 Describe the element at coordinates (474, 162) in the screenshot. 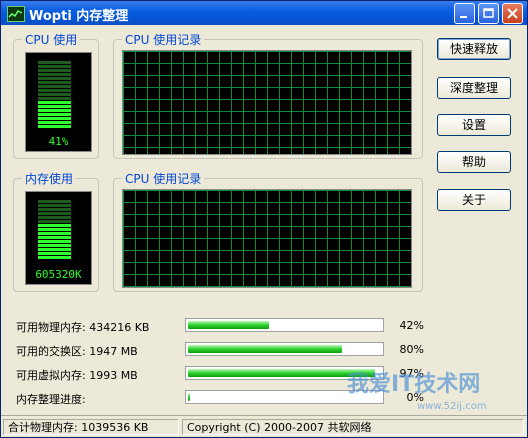

I see `help-button: 帮助` at that location.